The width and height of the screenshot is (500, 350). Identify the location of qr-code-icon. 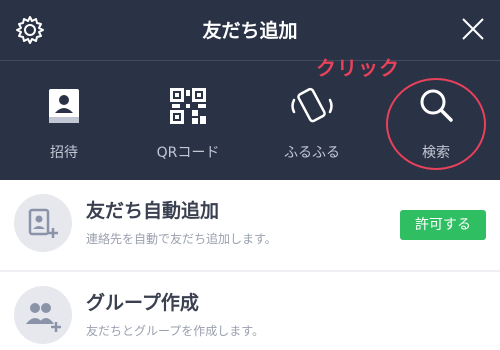
(188, 106).